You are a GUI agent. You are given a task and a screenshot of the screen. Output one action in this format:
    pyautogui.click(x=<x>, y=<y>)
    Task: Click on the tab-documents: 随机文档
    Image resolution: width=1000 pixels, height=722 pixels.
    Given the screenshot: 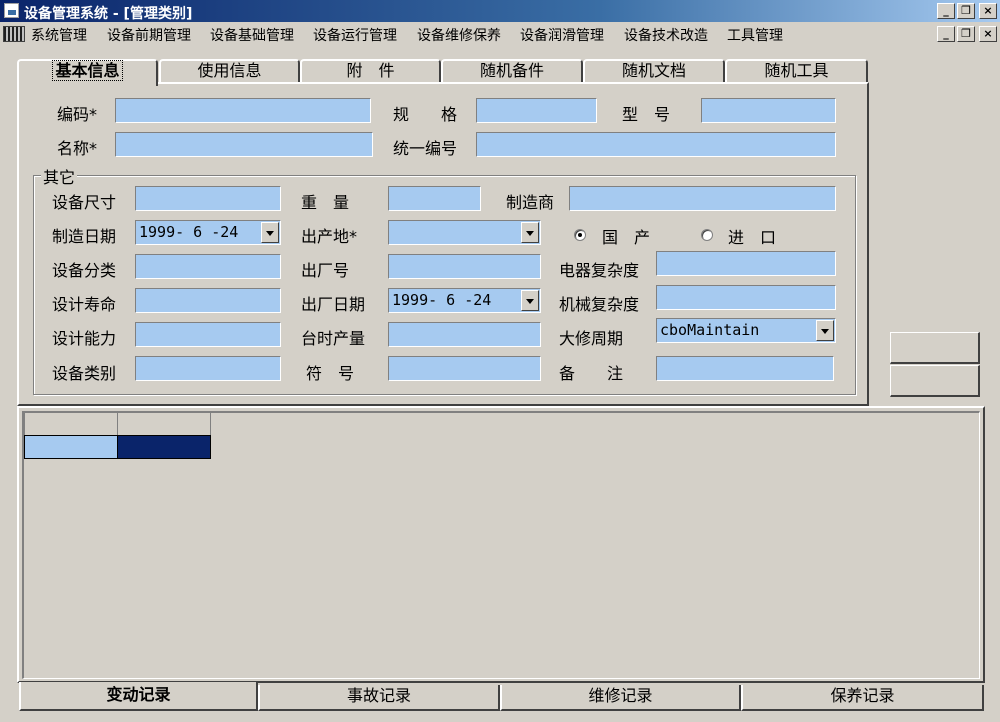 What is the action you would take?
    pyautogui.click(x=654, y=70)
    